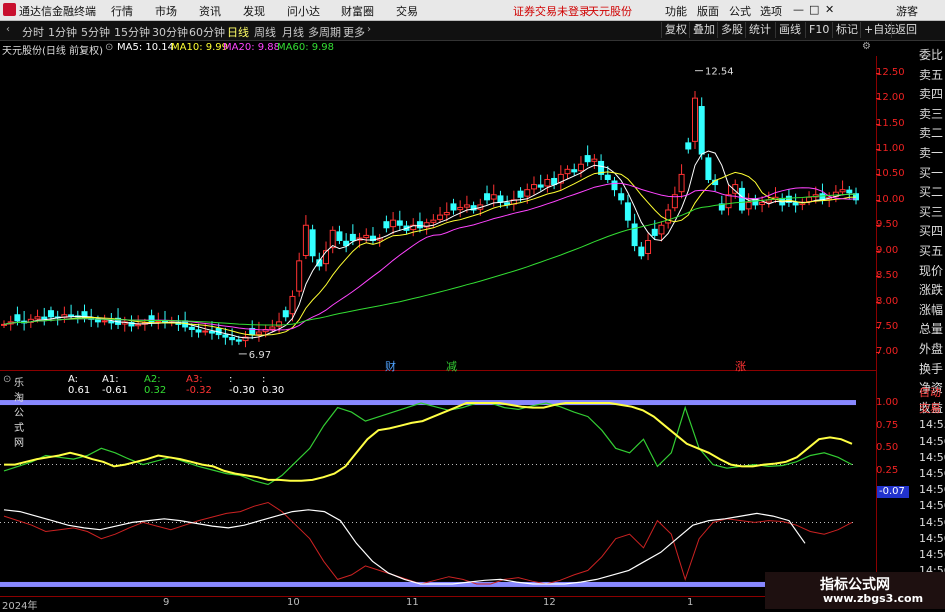 The width and height of the screenshot is (945, 612). Describe the element at coordinates (390, 366) in the screenshot. I see `marker-cai: 财` at that location.